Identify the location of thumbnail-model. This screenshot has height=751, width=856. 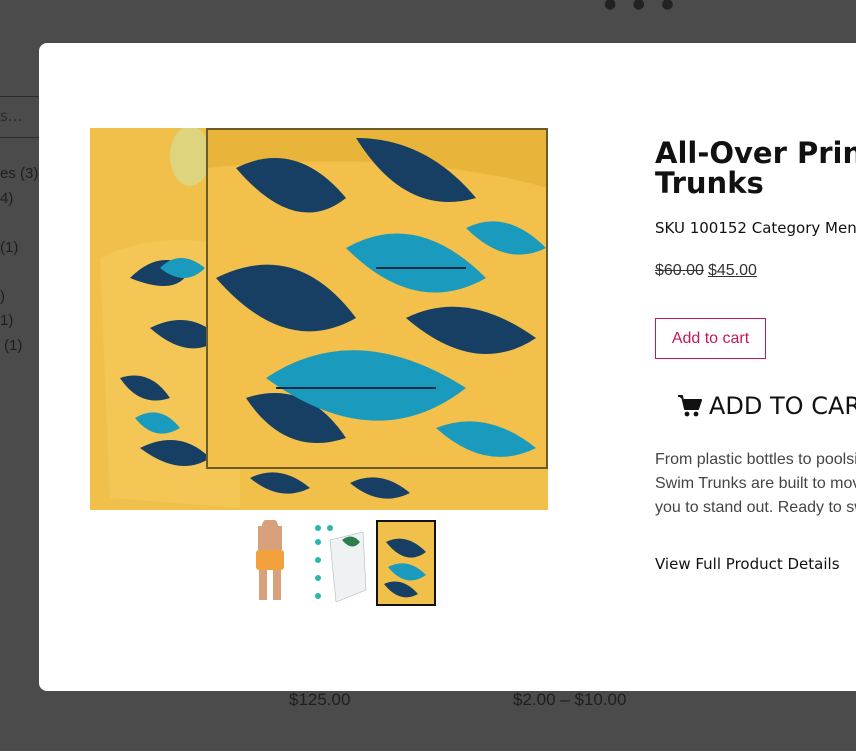
(270, 563).